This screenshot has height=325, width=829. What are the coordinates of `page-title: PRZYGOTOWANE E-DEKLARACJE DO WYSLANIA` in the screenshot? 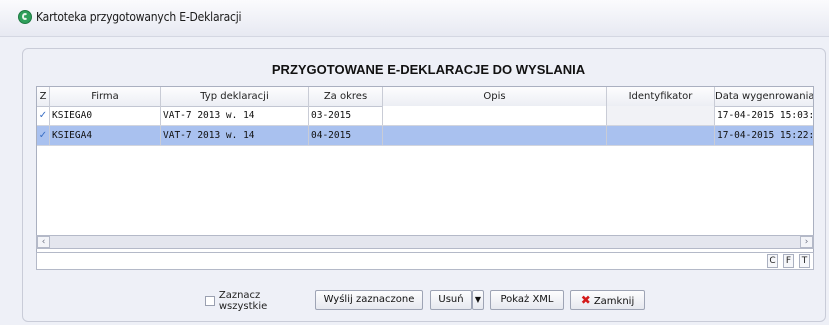 It's located at (428, 69).